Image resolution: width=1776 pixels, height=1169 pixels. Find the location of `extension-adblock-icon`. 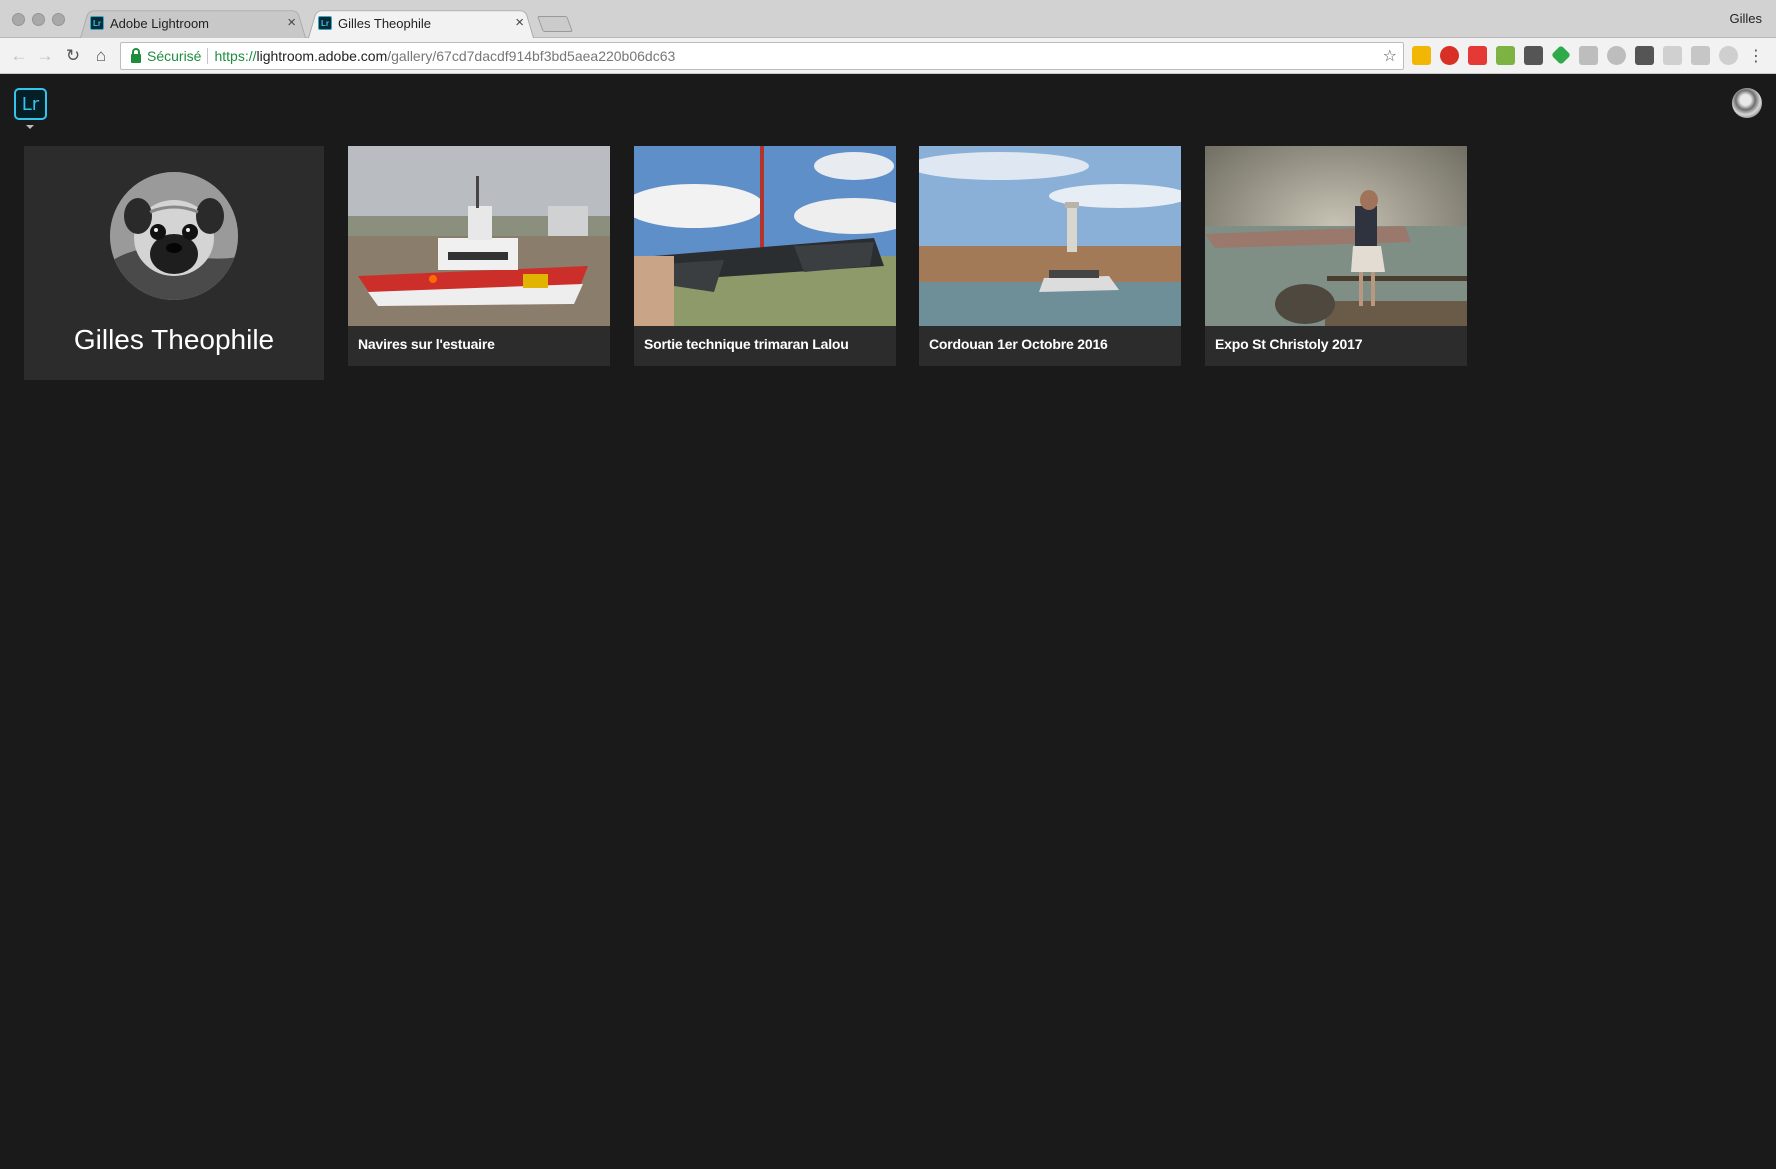

extension-adblock-icon is located at coordinates (1449, 55).